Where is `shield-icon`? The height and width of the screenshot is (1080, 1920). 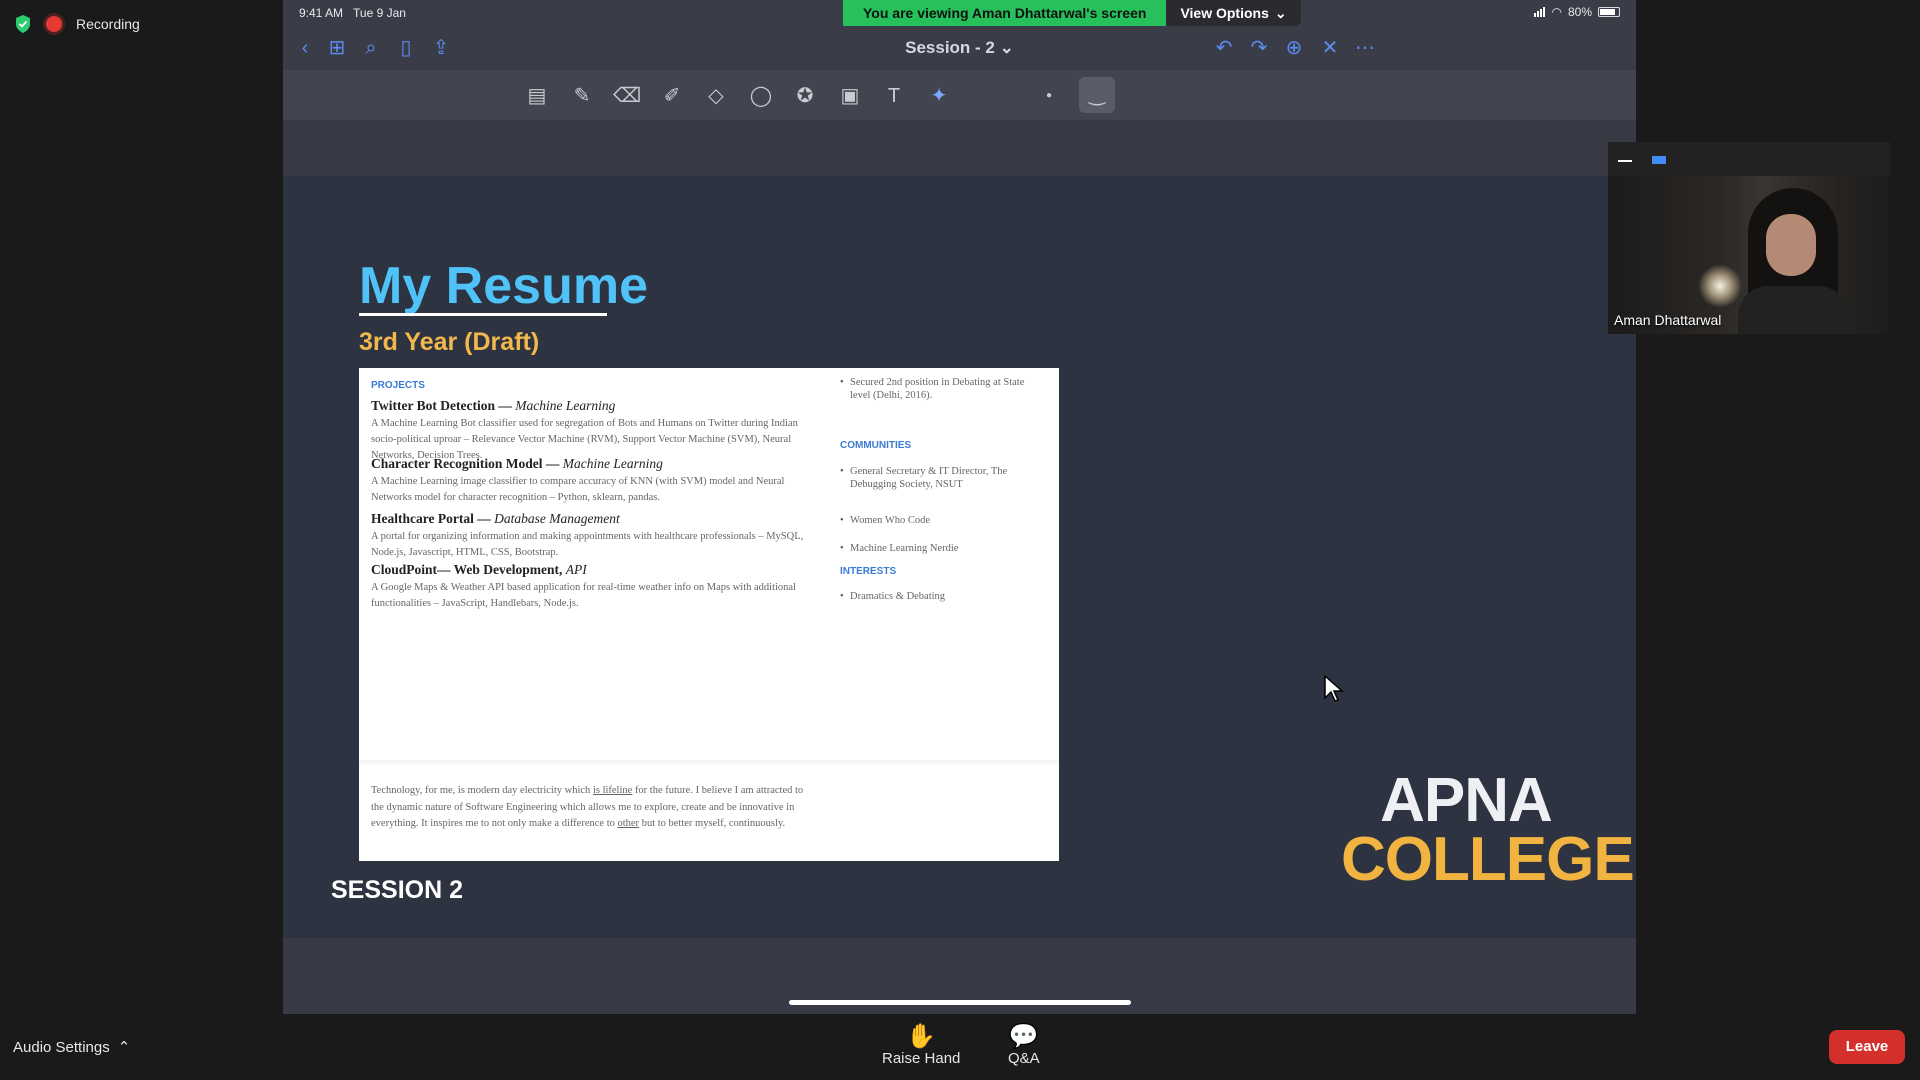
shield-icon is located at coordinates (23, 24).